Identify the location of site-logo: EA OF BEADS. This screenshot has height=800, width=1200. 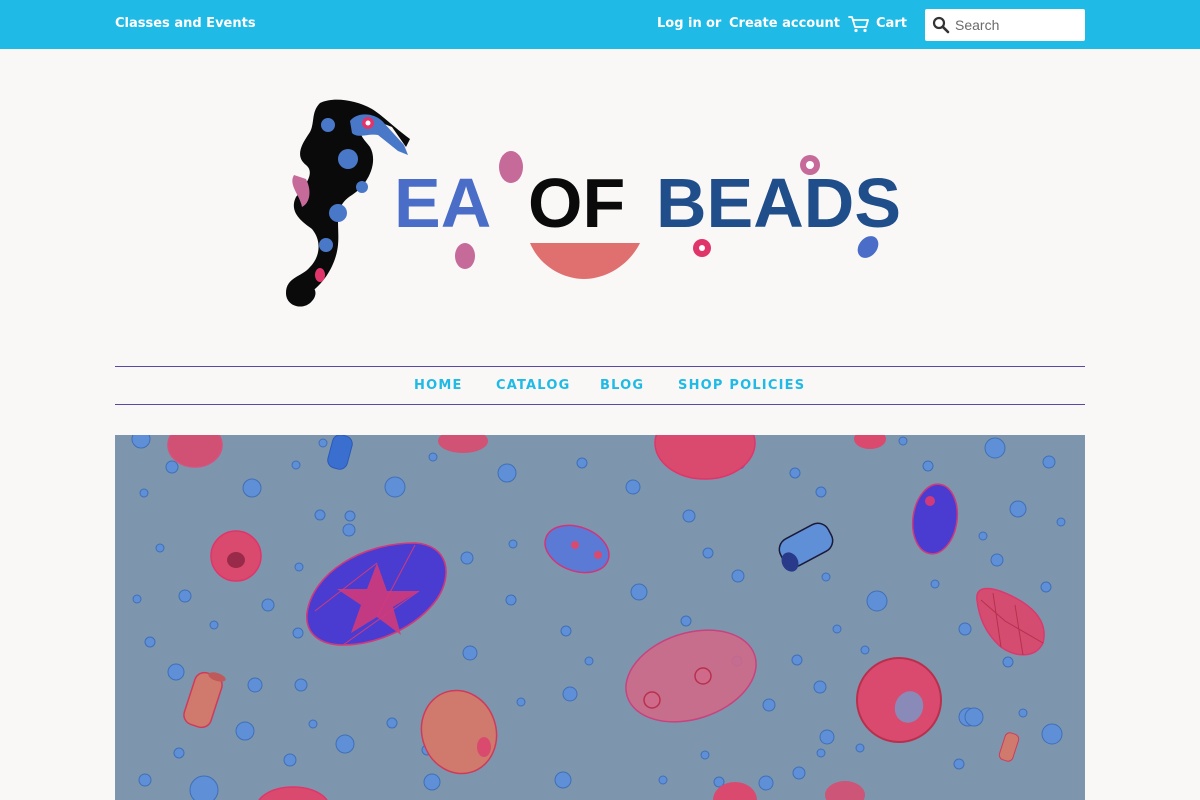
(607, 205).